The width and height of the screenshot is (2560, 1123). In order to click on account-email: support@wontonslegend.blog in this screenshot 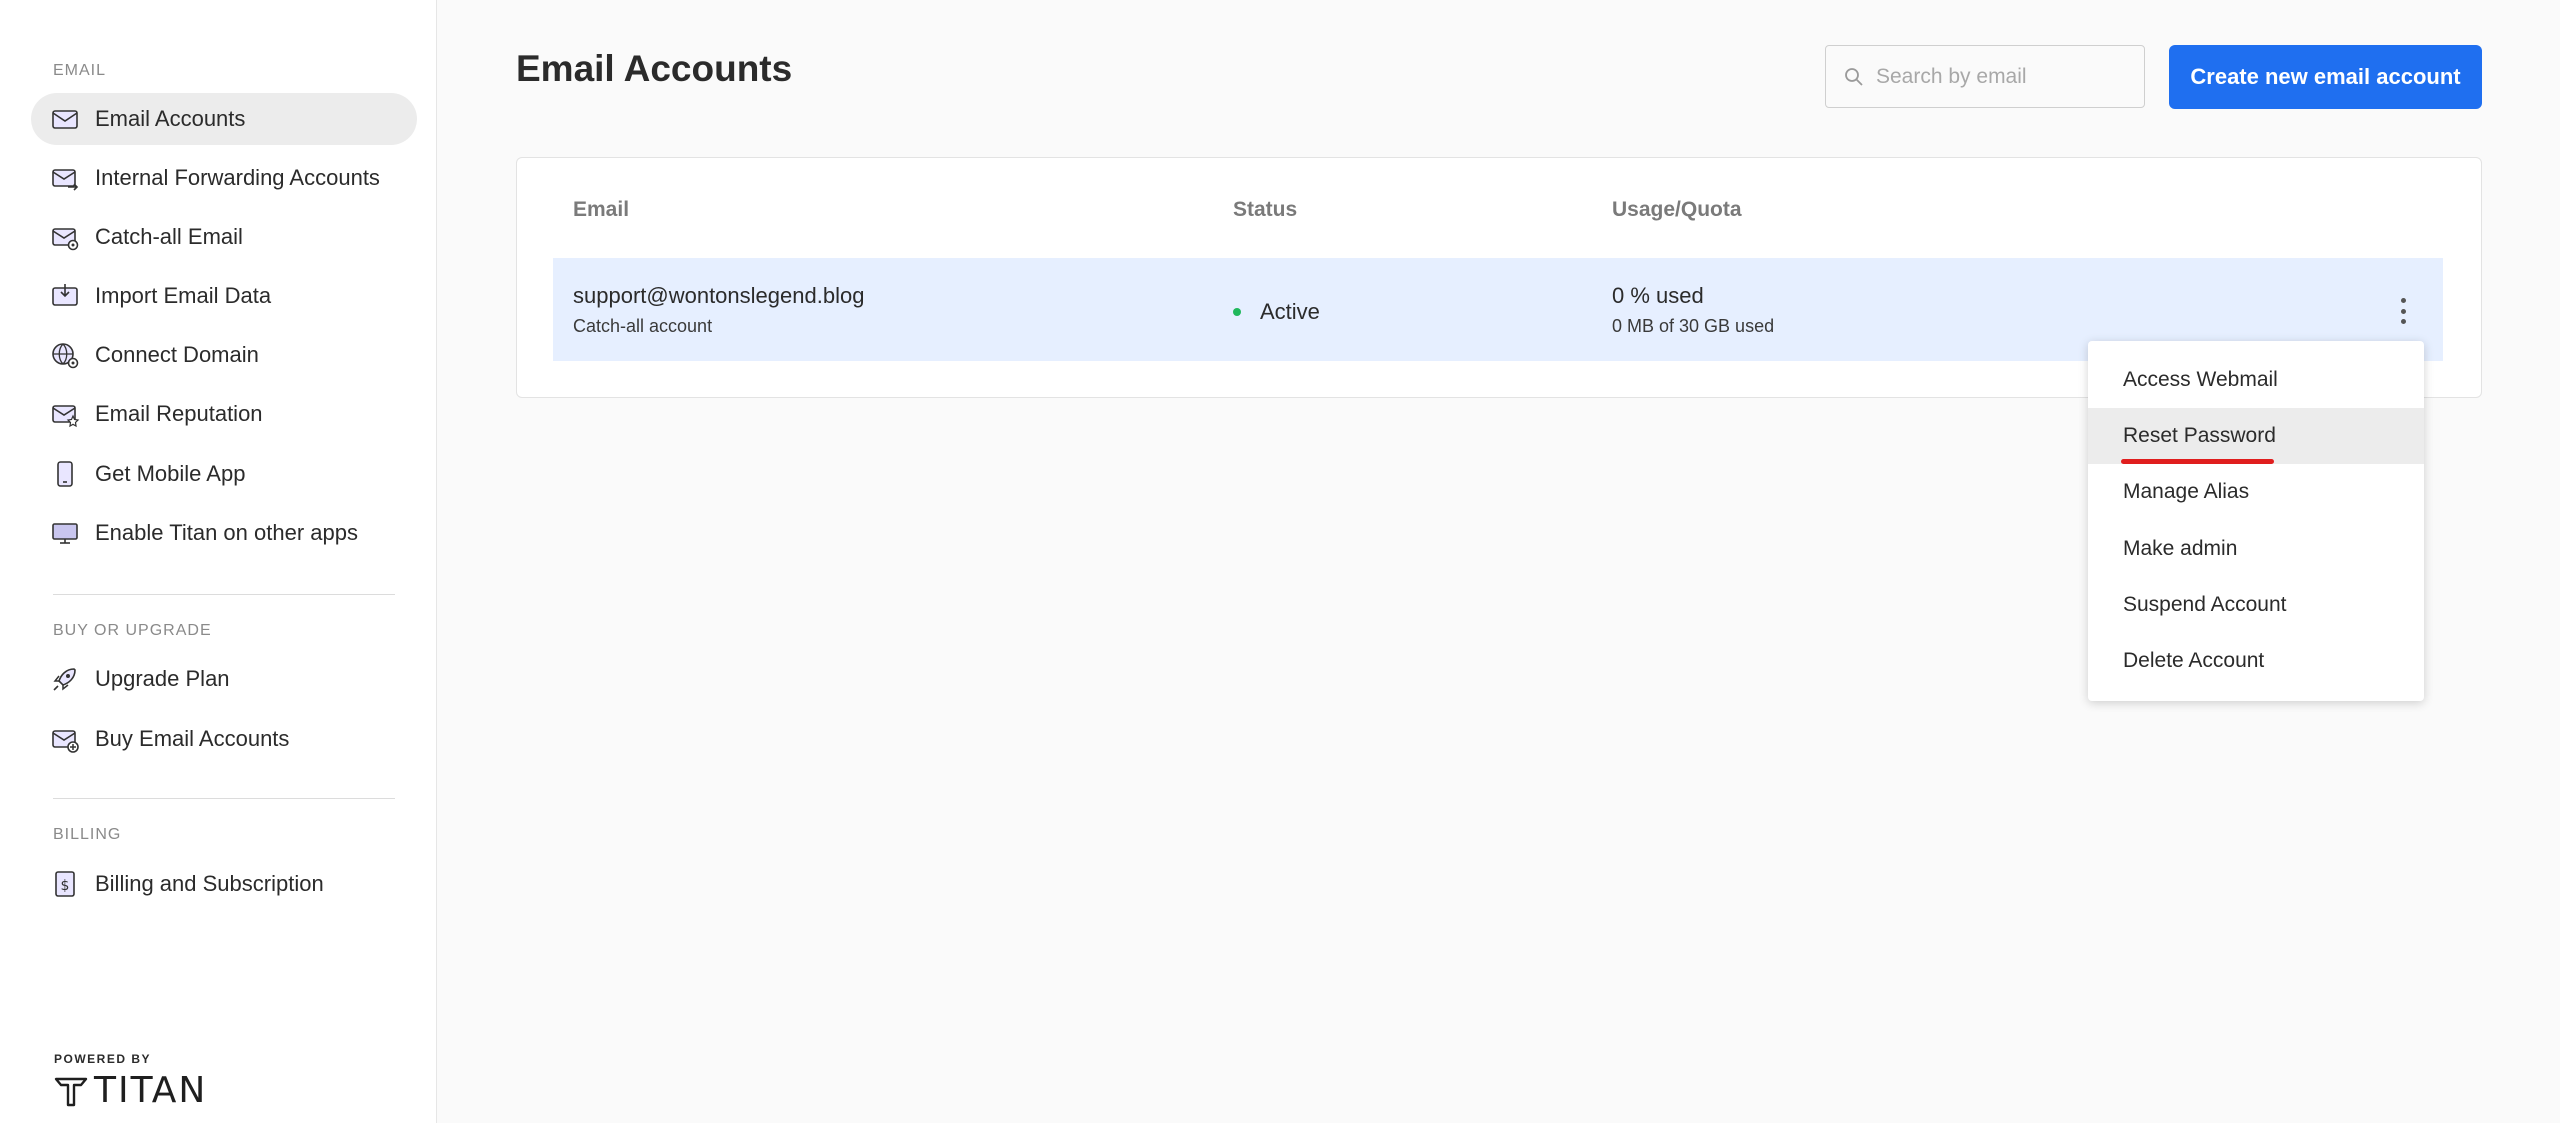, I will do `click(719, 295)`.